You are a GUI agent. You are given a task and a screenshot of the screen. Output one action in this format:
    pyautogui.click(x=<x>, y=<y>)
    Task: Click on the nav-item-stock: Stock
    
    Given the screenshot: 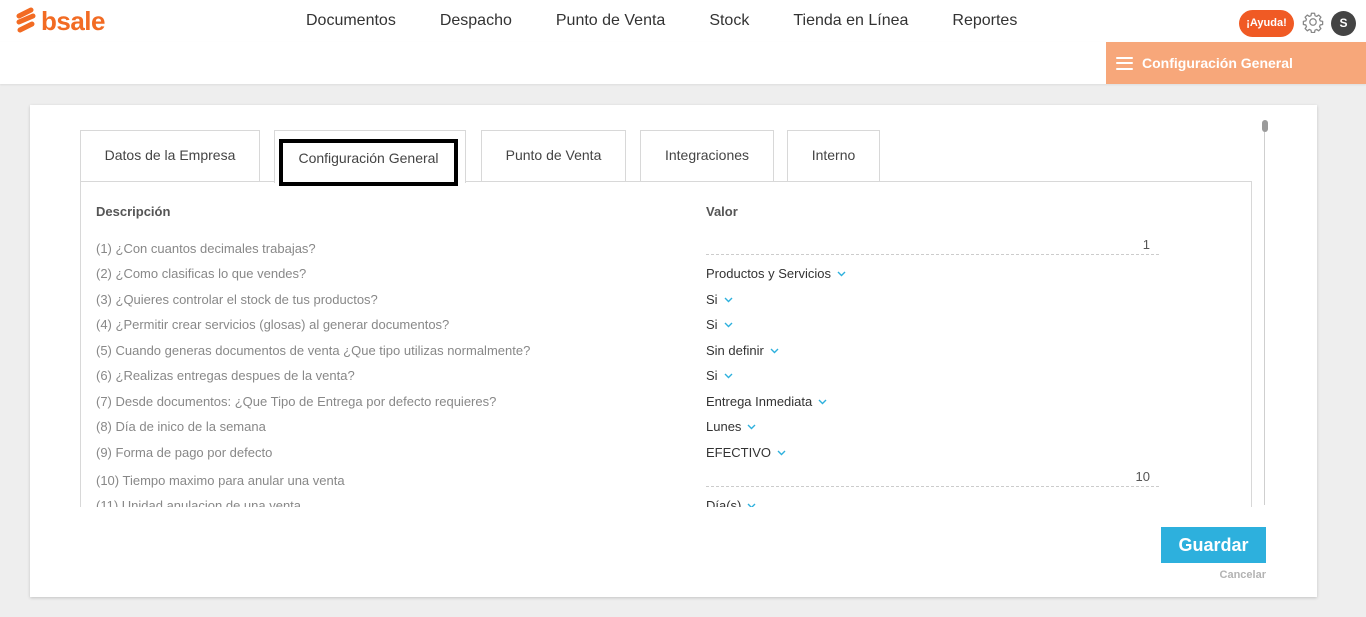 What is the action you would take?
    pyautogui.click(x=729, y=21)
    